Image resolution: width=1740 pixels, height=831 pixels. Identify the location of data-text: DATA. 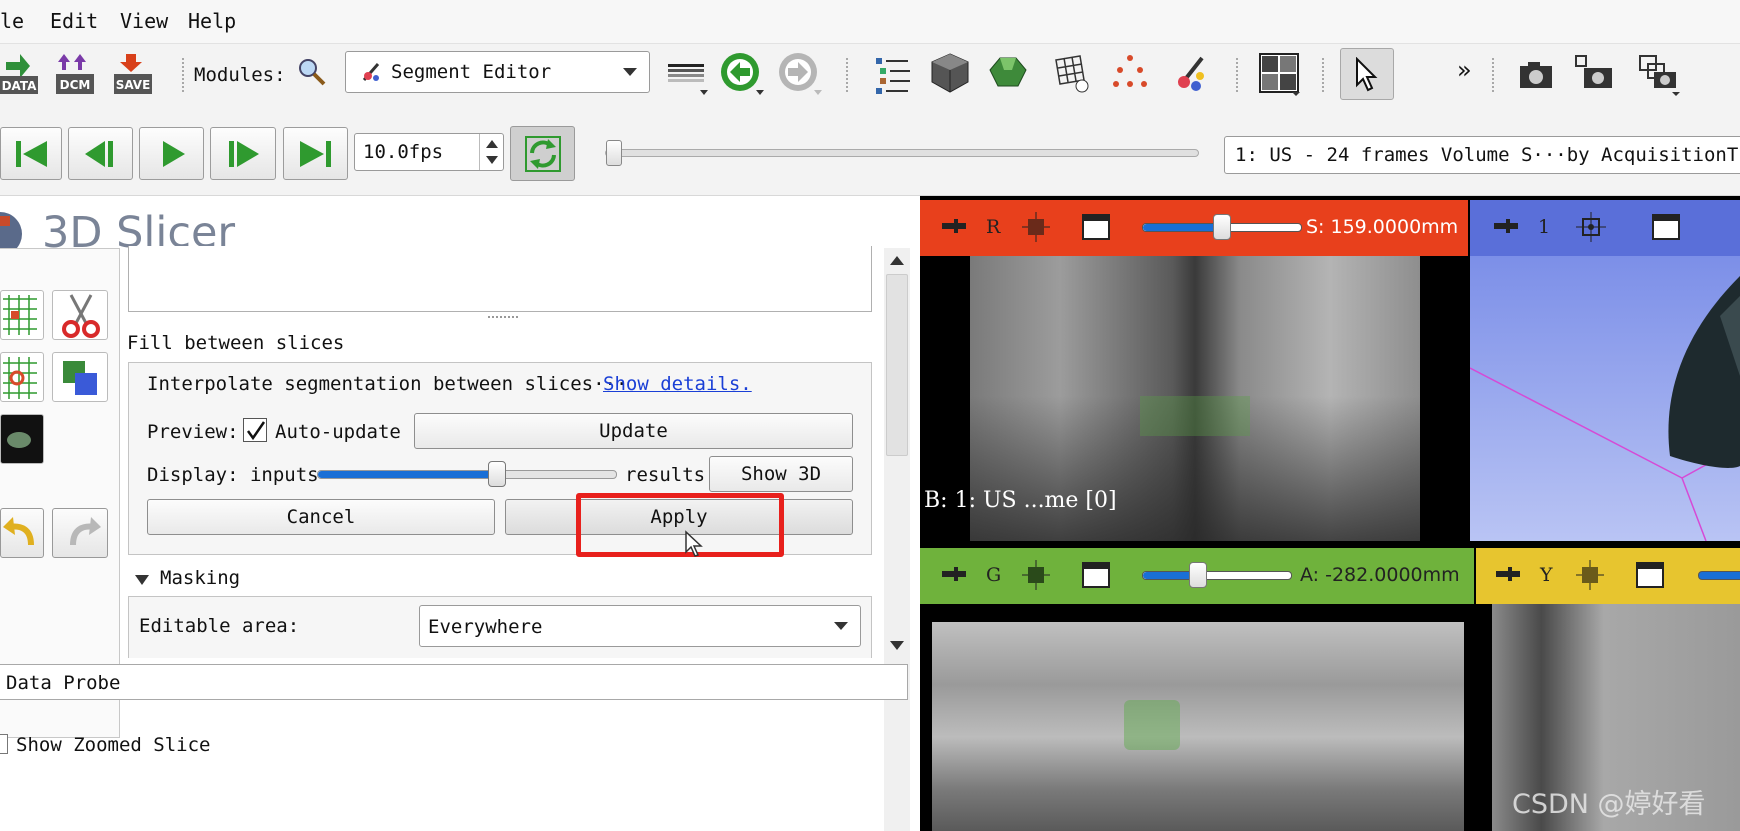
(20, 86).